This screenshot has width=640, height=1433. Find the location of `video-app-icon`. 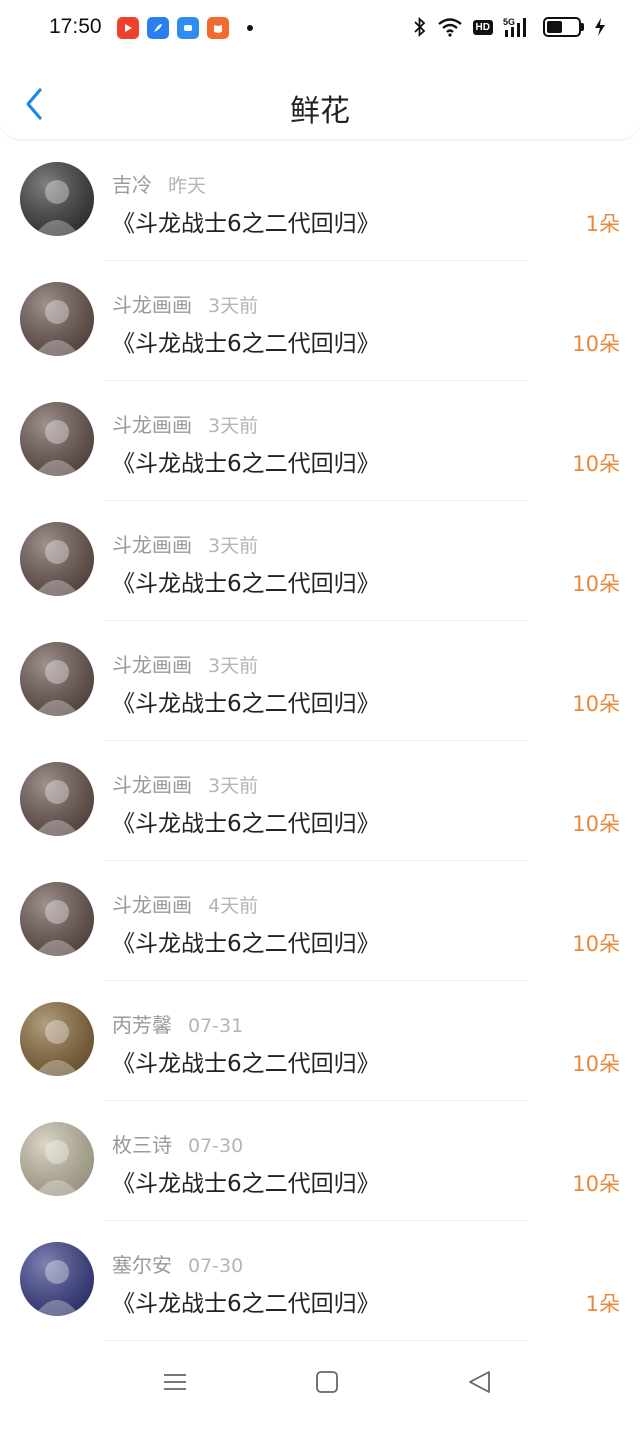

video-app-icon is located at coordinates (128, 28).